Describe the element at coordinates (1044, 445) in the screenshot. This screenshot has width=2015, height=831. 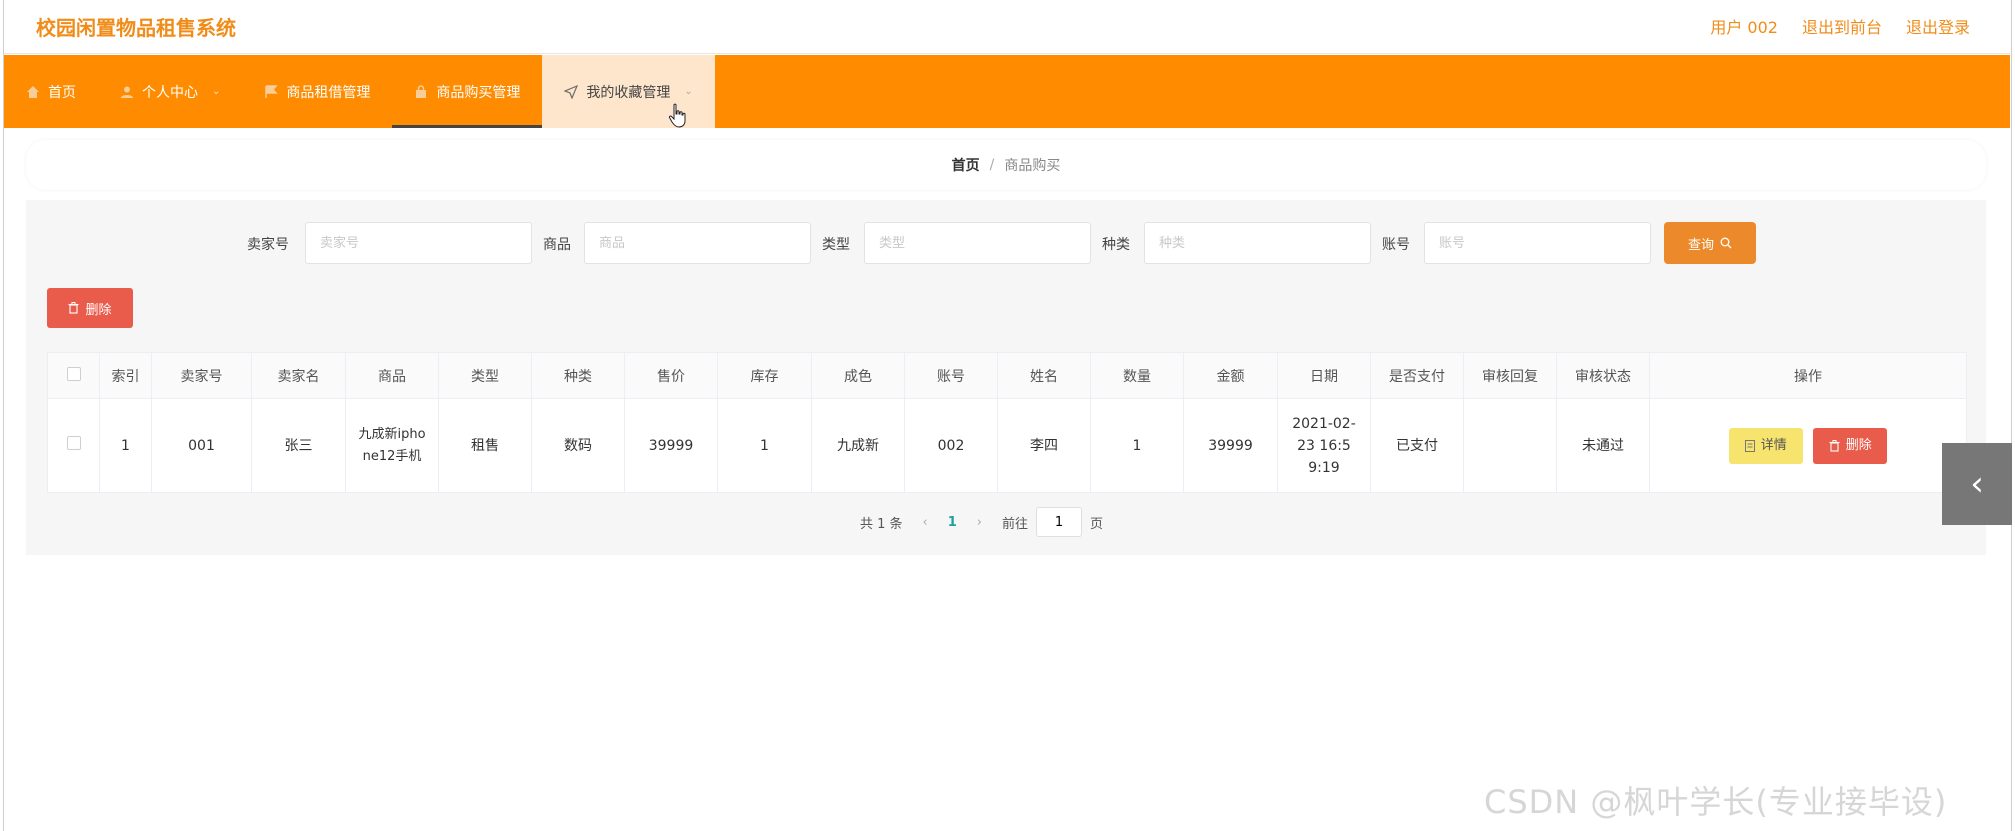
I see `cell-name: 李四` at that location.